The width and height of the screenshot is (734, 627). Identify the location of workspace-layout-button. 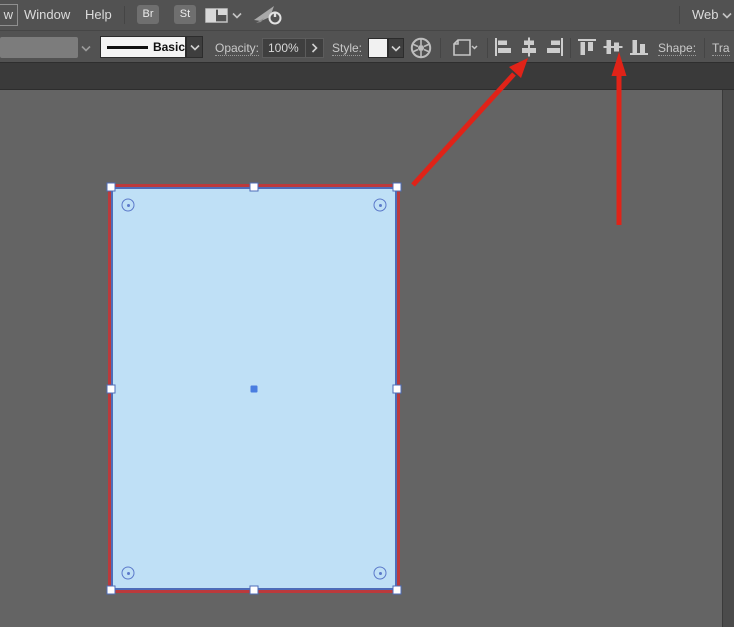
(217, 15).